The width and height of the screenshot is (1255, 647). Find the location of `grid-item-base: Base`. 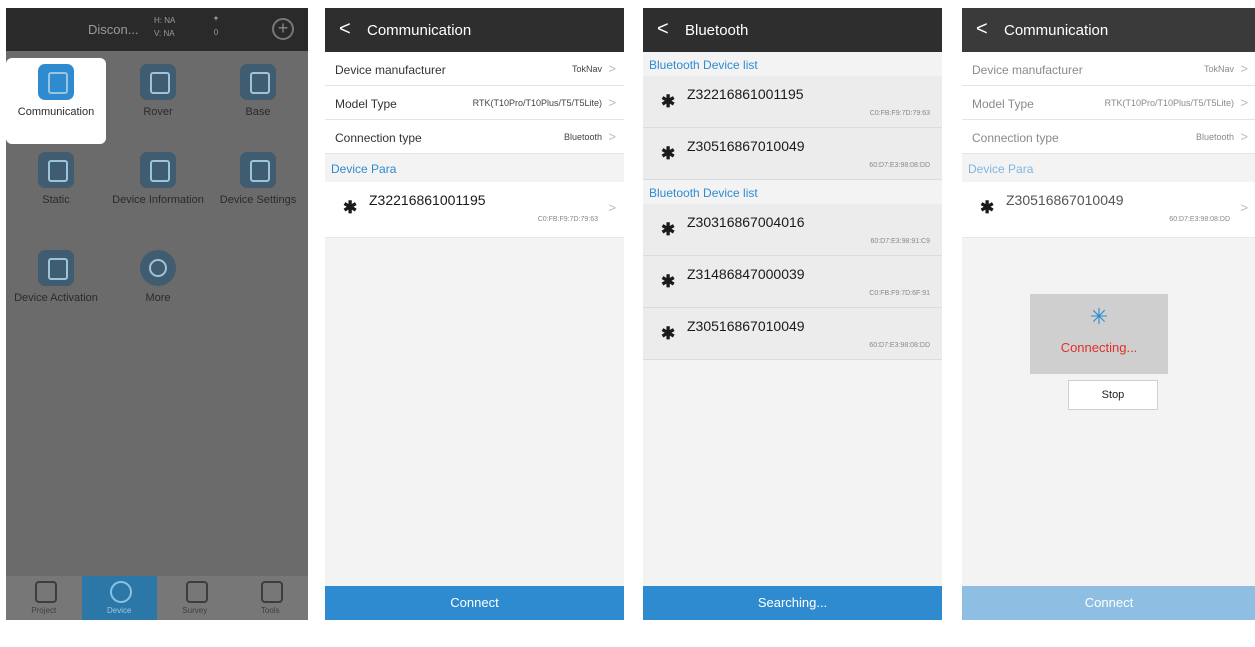

grid-item-base: Base is located at coordinates (258, 91).